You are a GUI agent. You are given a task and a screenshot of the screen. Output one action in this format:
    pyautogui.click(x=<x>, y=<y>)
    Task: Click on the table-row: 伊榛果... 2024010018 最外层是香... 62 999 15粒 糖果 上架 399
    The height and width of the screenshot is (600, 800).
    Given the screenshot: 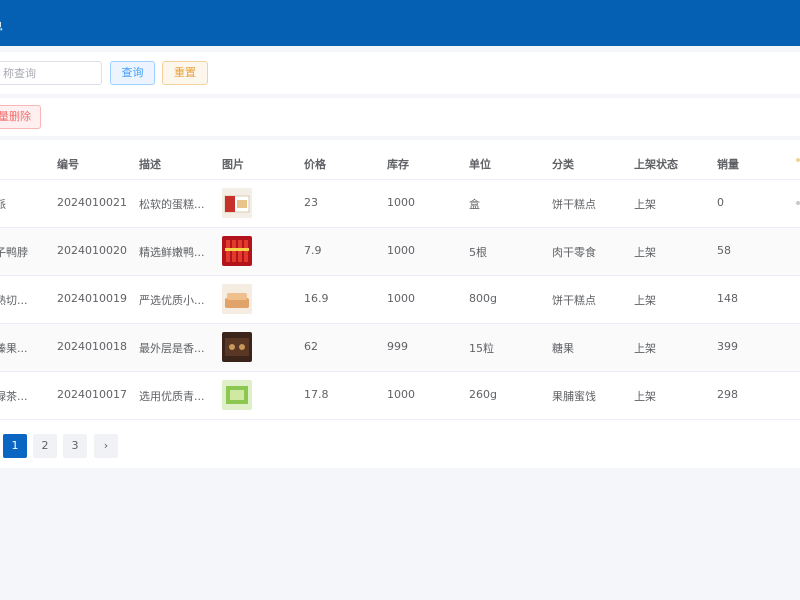 What is the action you would take?
    pyautogui.click(x=400, y=348)
    